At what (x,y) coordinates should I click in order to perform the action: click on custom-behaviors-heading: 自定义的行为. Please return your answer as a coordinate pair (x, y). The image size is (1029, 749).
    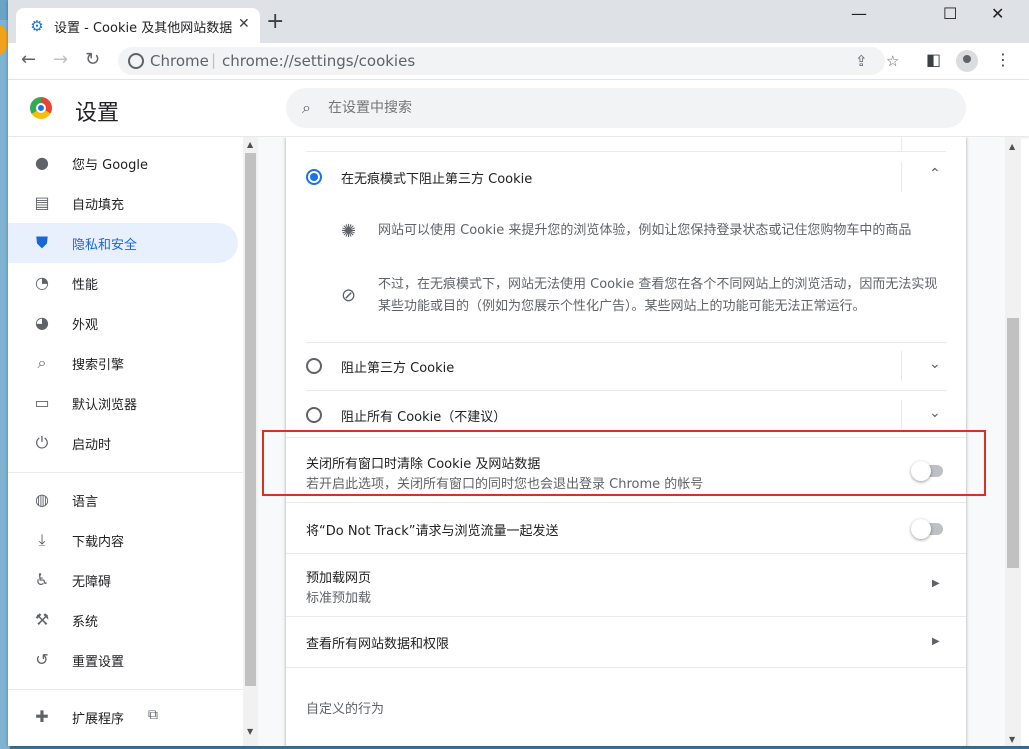
    Looking at the image, I should click on (345, 709).